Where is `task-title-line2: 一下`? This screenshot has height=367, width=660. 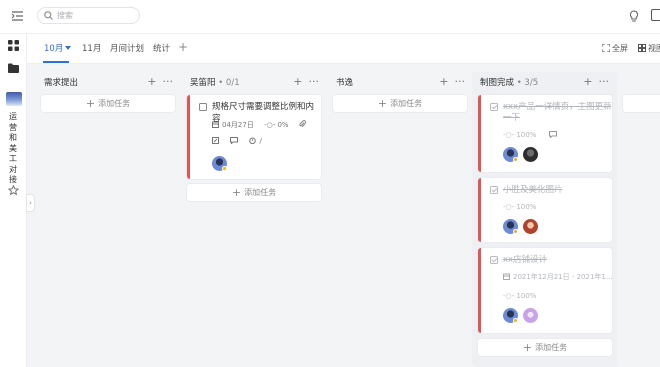
task-title-line2: 一下 is located at coordinates (512, 118).